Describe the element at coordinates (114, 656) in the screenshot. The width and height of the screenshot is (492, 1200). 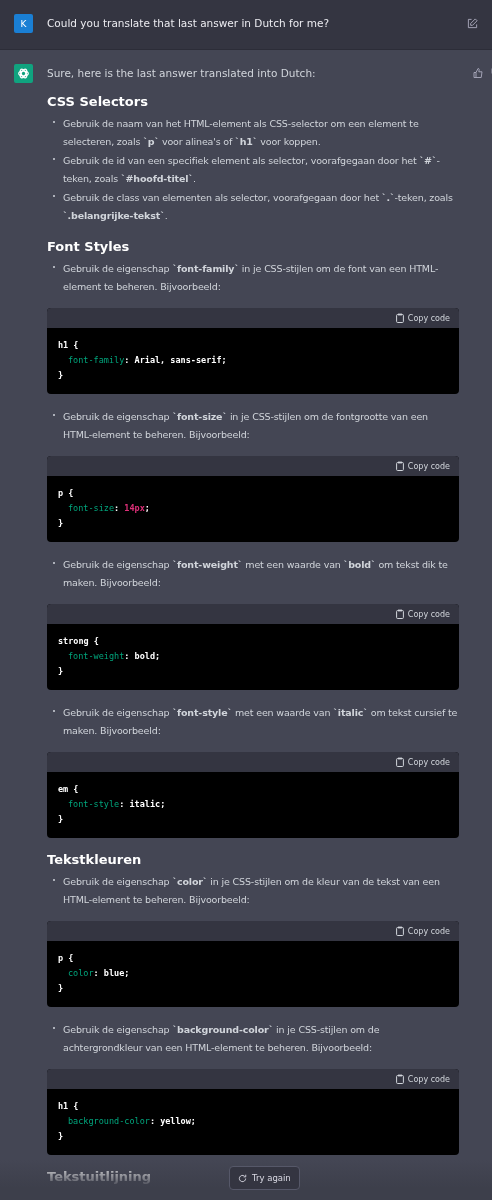
I see `code-line: font-weight: bold;` at that location.